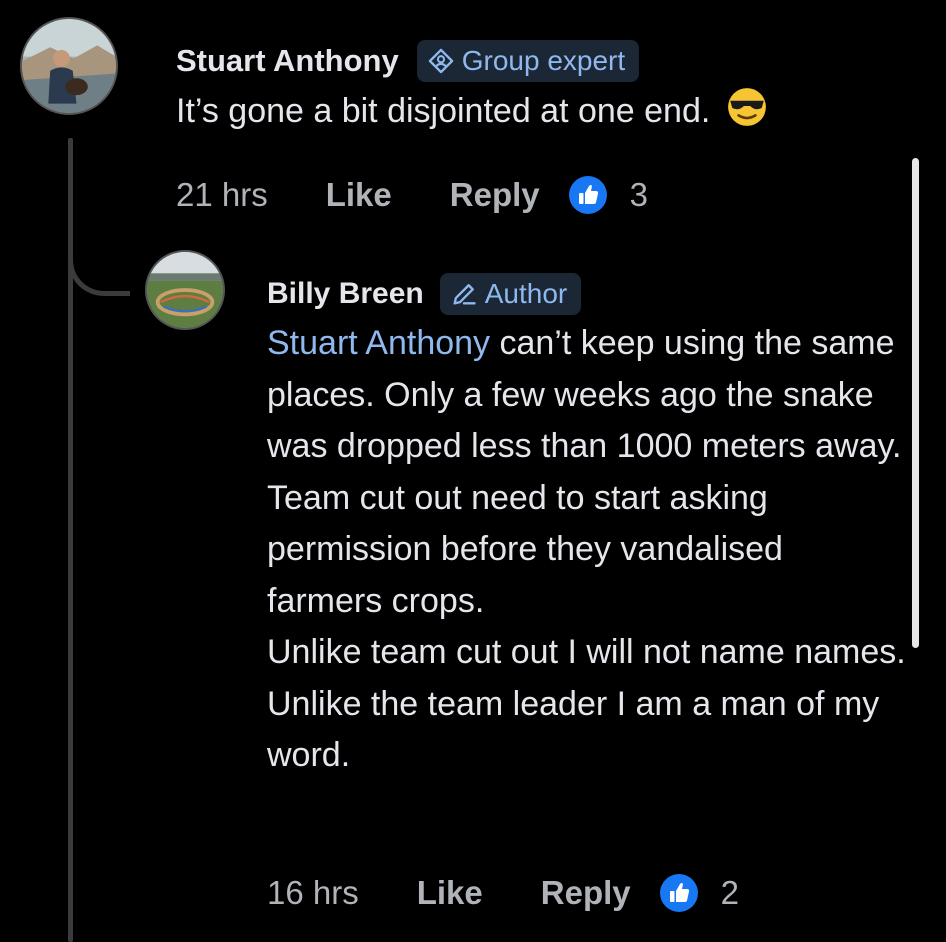  Describe the element at coordinates (526, 293) in the screenshot. I see `badge-label: Author` at that location.